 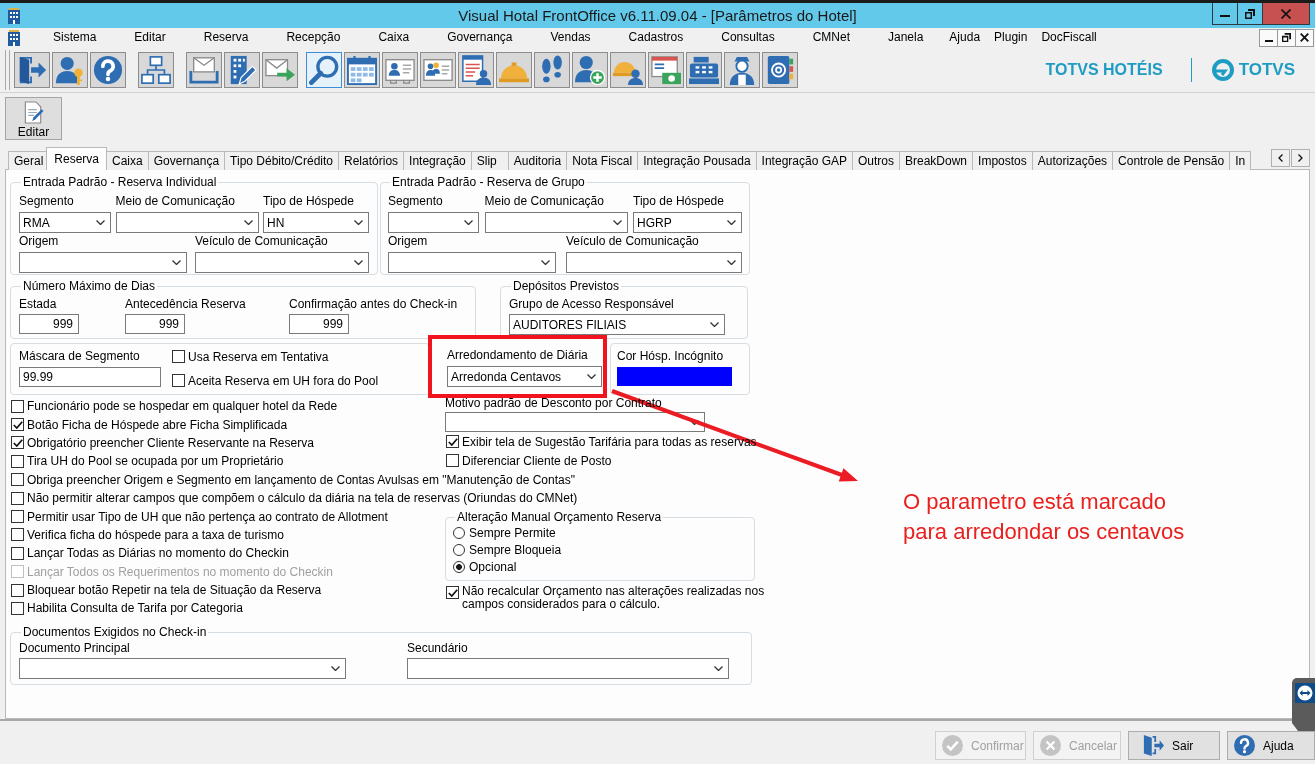 I want to click on tab: Integração, so click(x=437, y=160).